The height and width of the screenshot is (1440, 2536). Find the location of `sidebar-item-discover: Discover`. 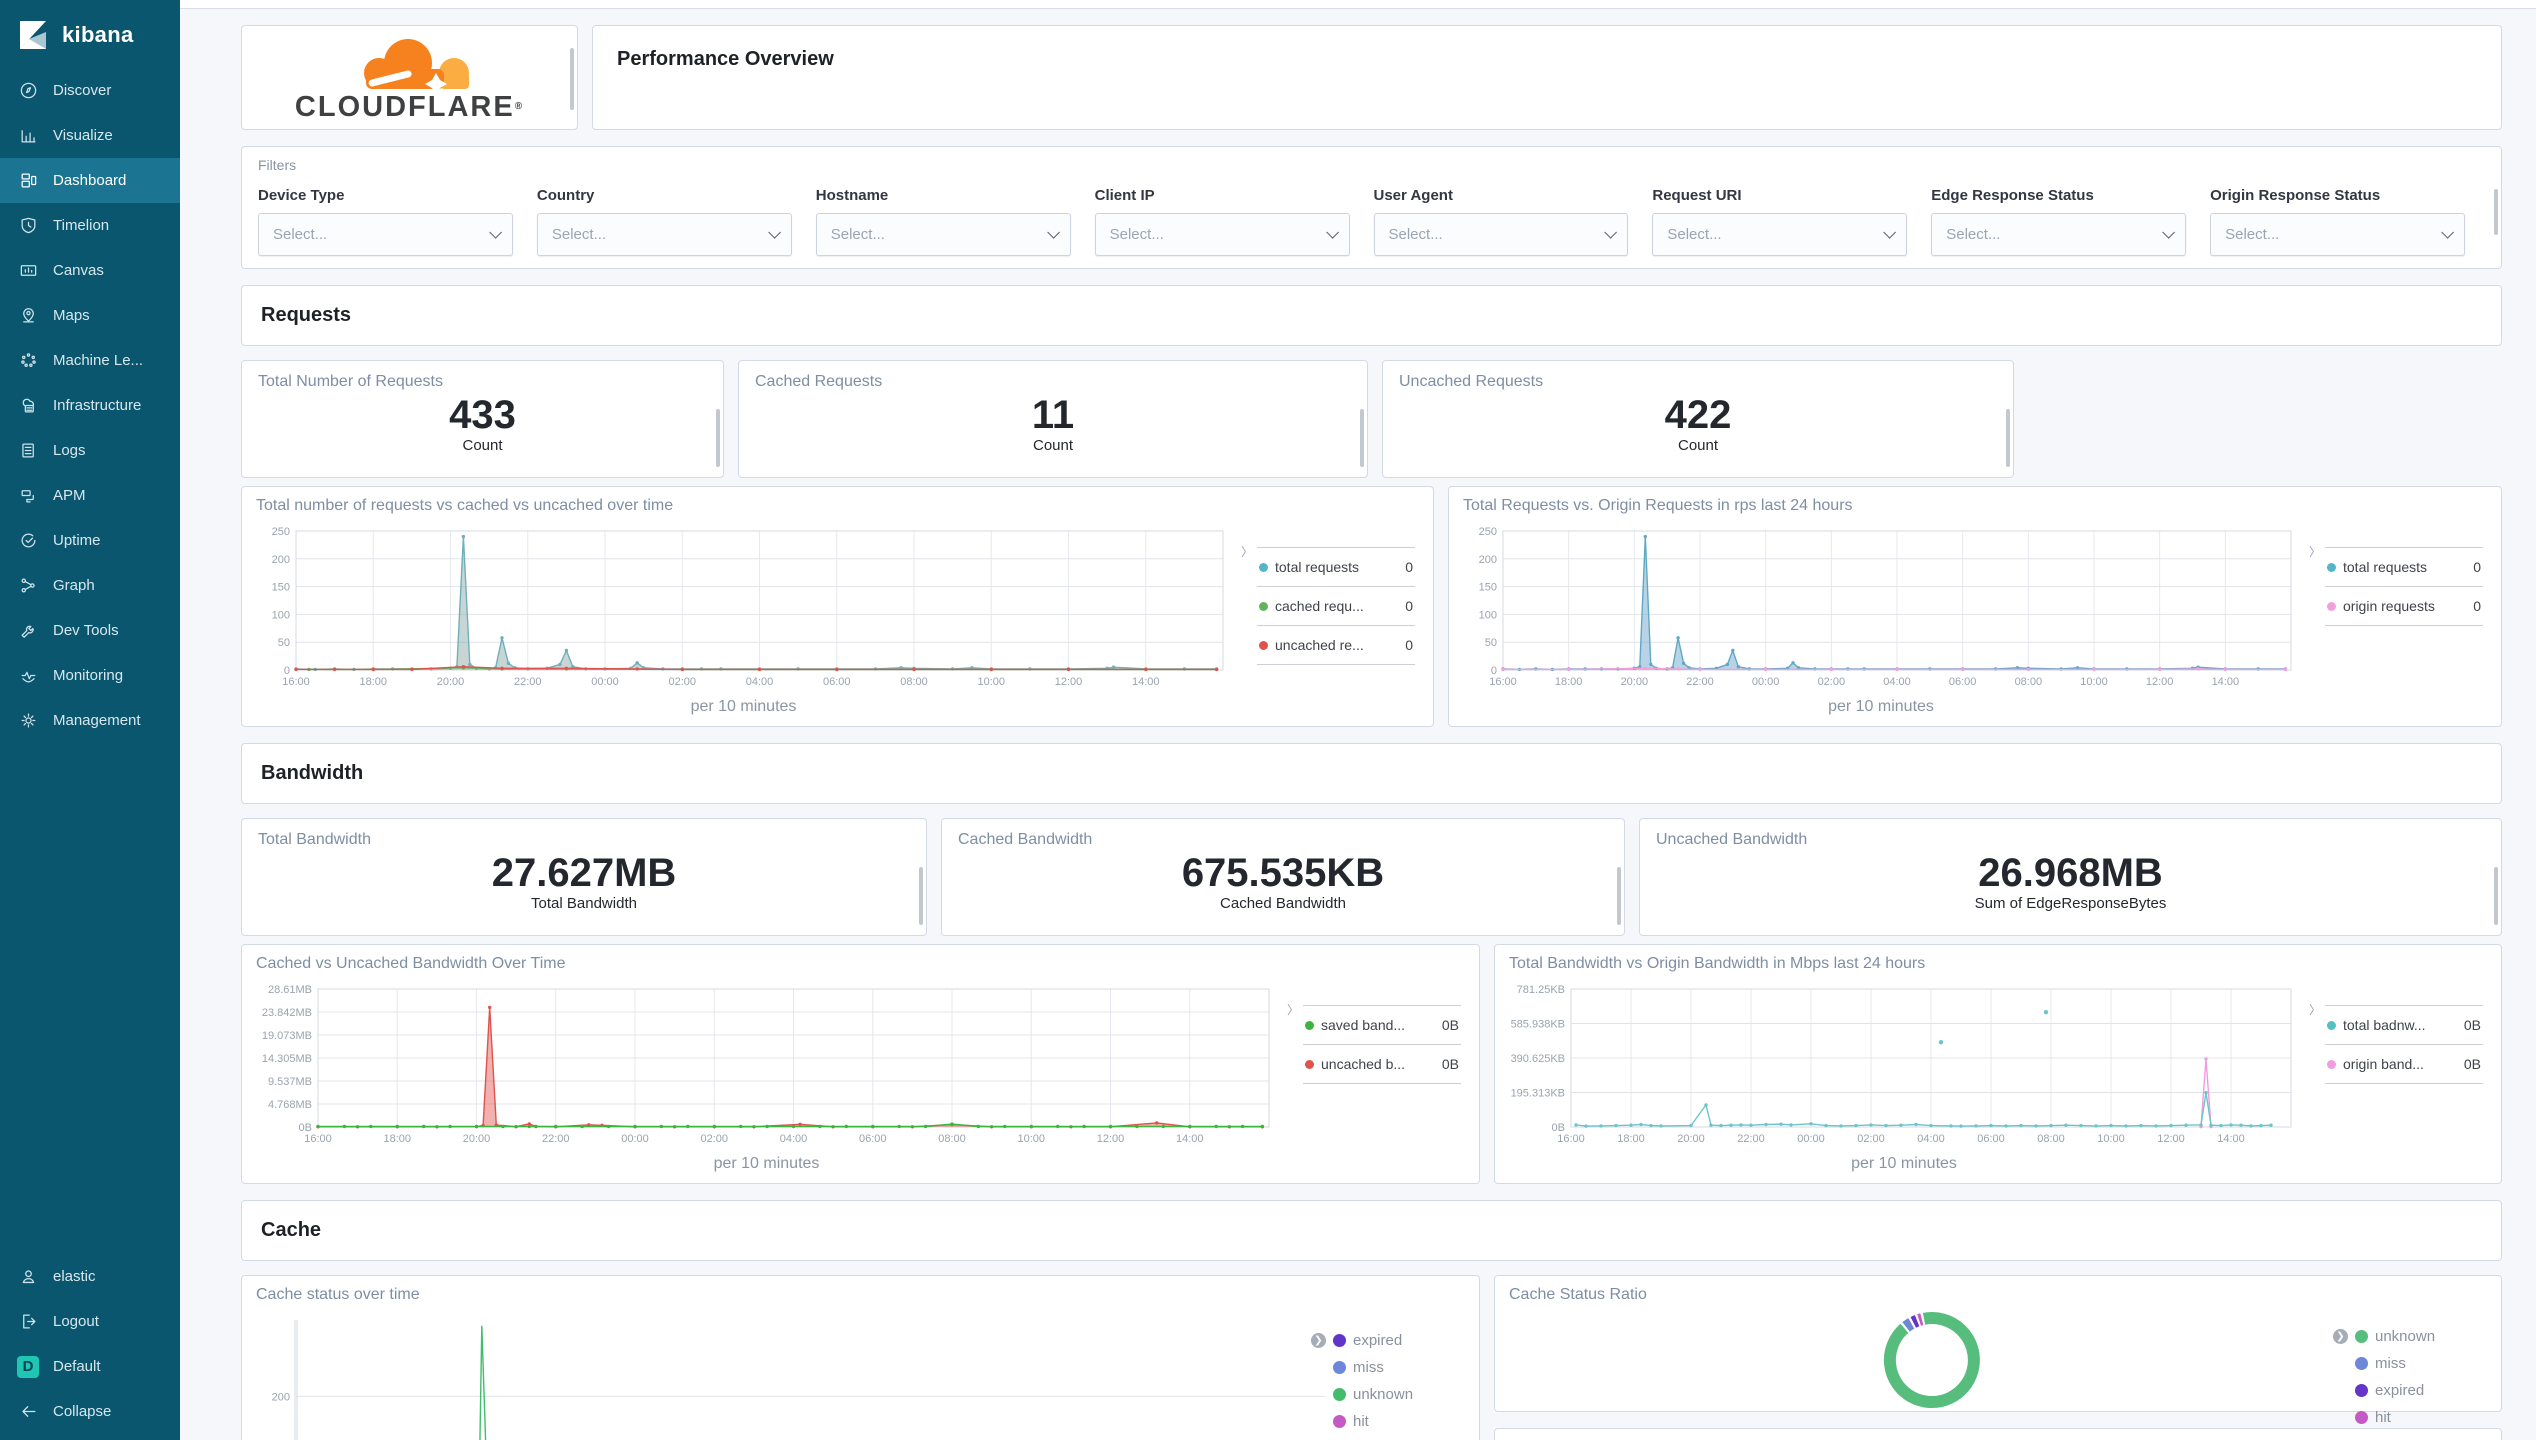

sidebar-item-discover: Discover is located at coordinates (90, 90).